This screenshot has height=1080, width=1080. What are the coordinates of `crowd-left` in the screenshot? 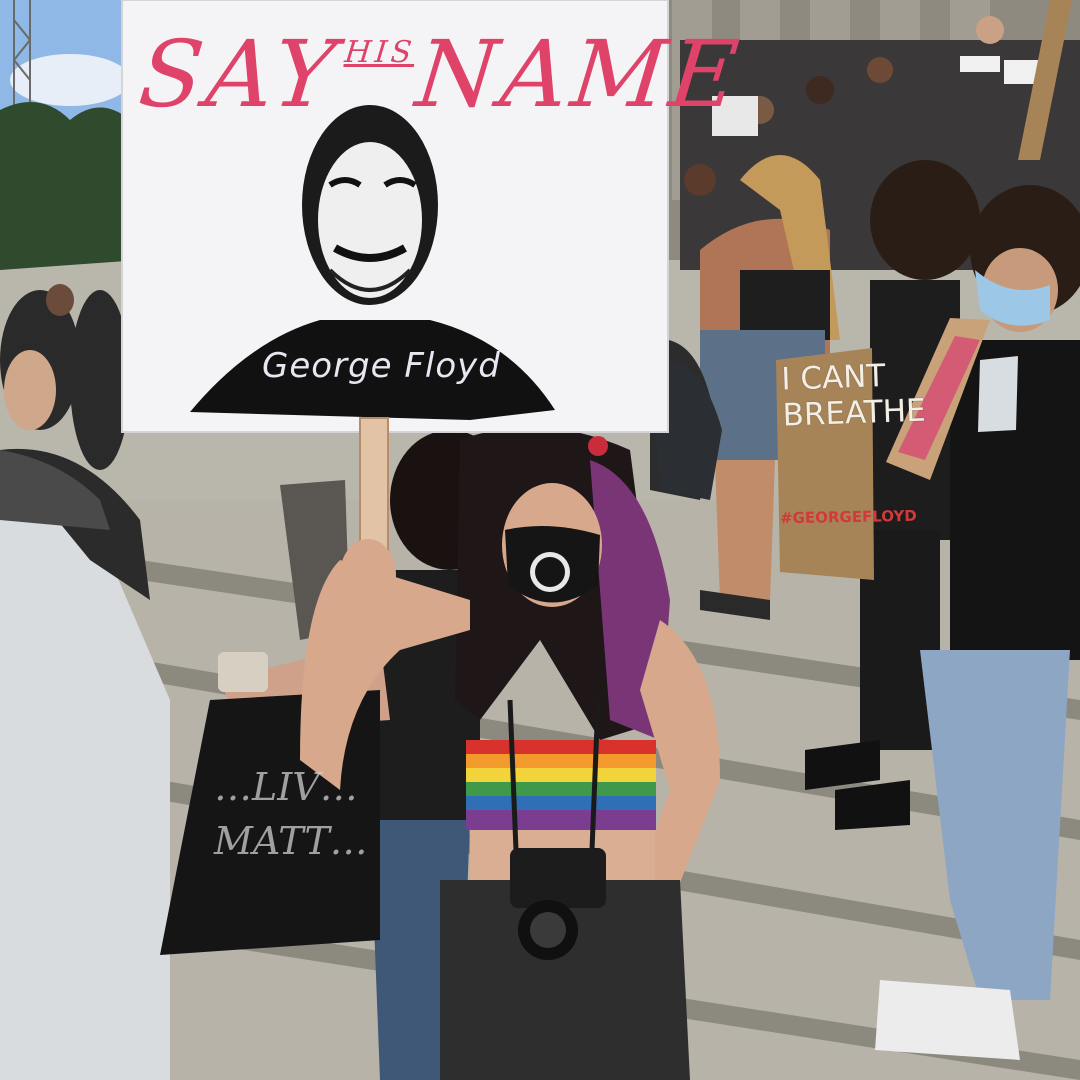 It's located at (65, 377).